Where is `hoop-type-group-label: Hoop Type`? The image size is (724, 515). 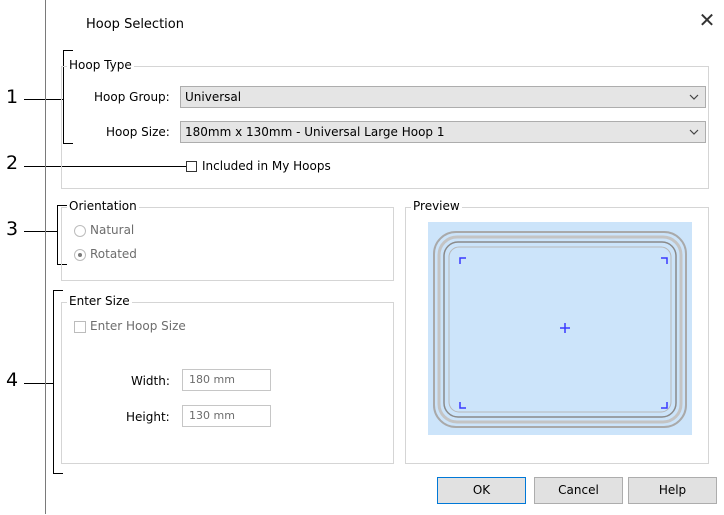
hoop-type-group-label: Hoop Type is located at coordinates (100, 65).